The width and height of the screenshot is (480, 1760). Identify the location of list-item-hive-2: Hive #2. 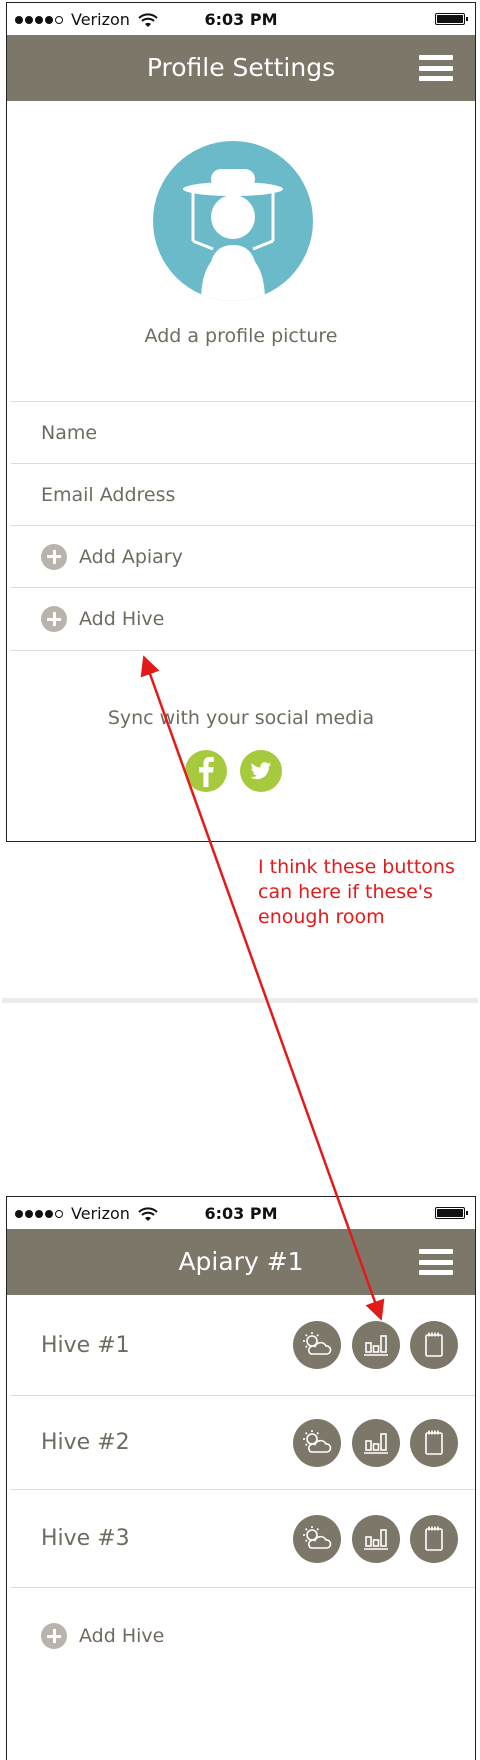
(243, 1443).